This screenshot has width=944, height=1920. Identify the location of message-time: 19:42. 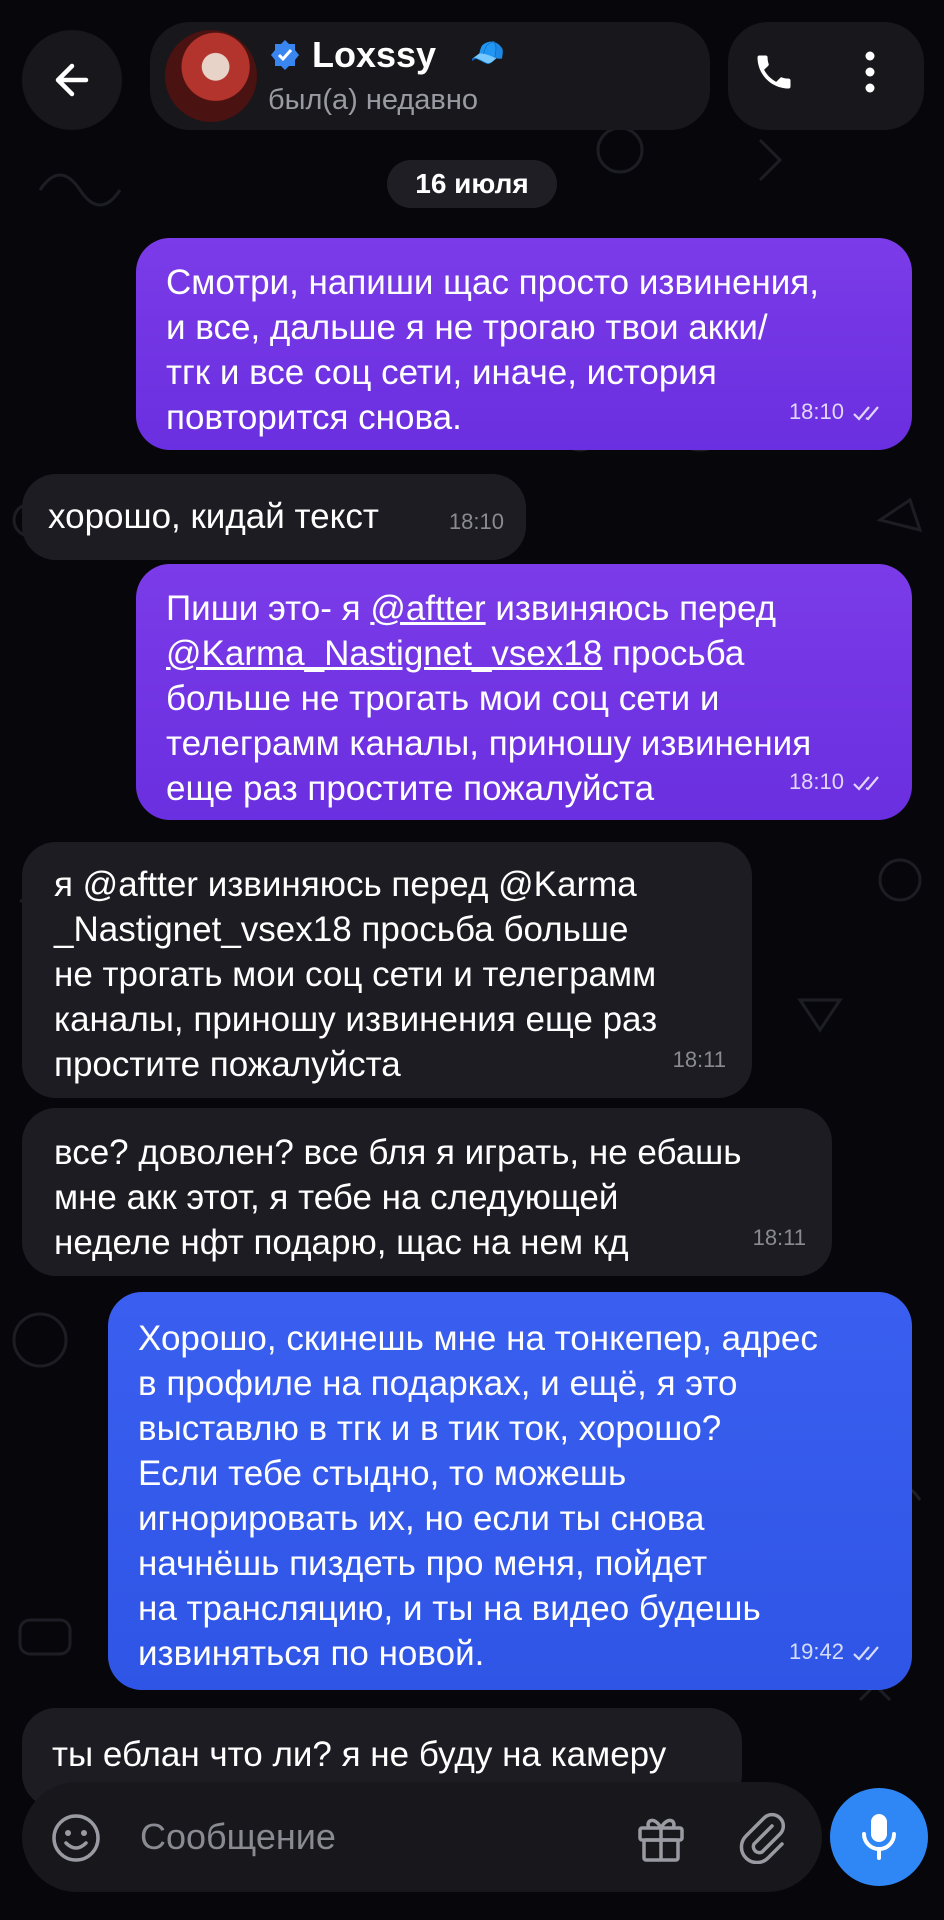
(837, 1651).